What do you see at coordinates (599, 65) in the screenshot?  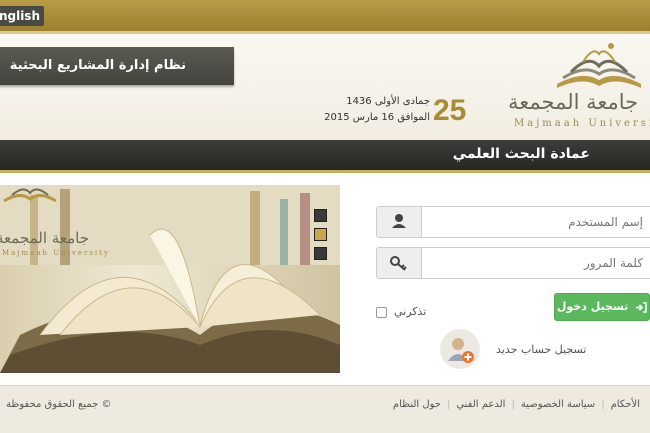 I see `open-book-logo-icon` at bounding box center [599, 65].